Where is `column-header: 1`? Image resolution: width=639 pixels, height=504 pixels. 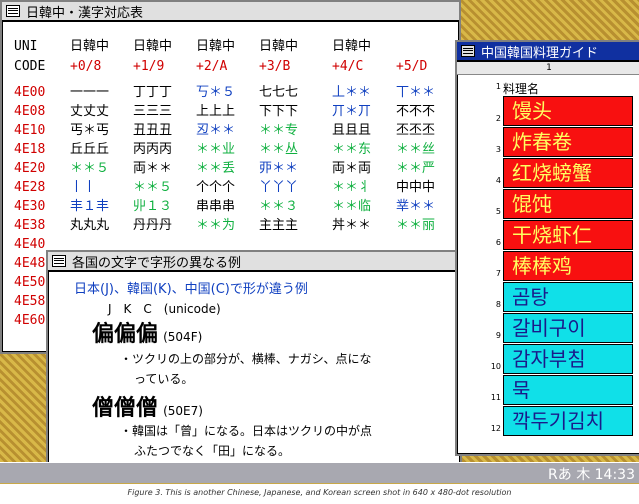 column-header: 1 is located at coordinates (548, 68).